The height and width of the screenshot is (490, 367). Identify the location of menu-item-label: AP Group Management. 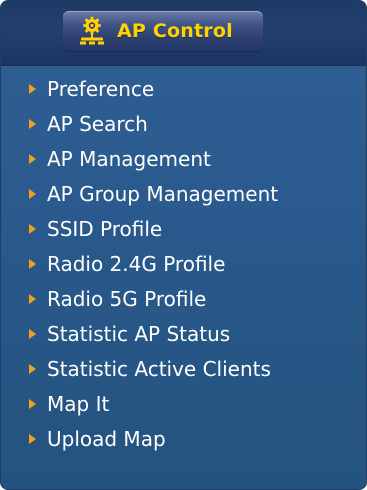
(163, 193).